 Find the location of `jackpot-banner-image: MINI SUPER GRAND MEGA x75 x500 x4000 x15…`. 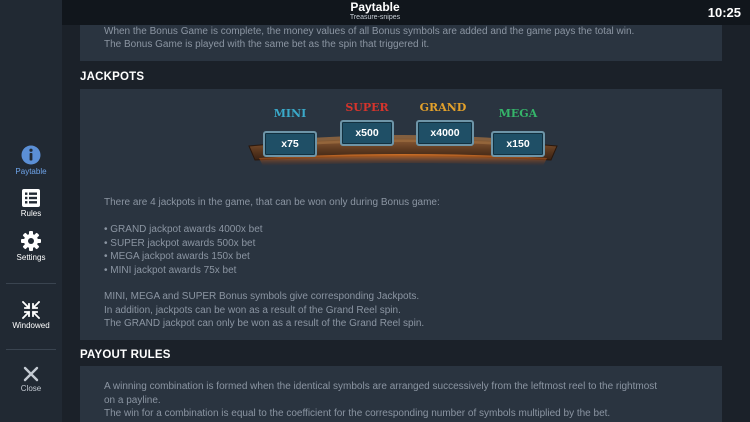

jackpot-banner-image: MINI SUPER GRAND MEGA x75 x500 x4000 x15… is located at coordinates (403, 138).